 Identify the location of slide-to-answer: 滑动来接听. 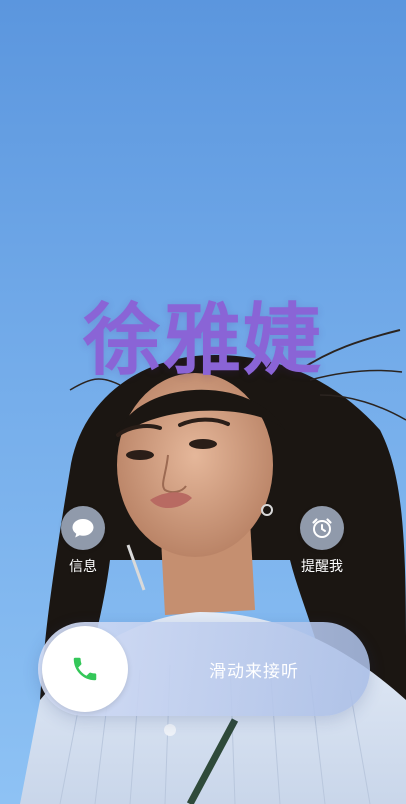
(204, 669).